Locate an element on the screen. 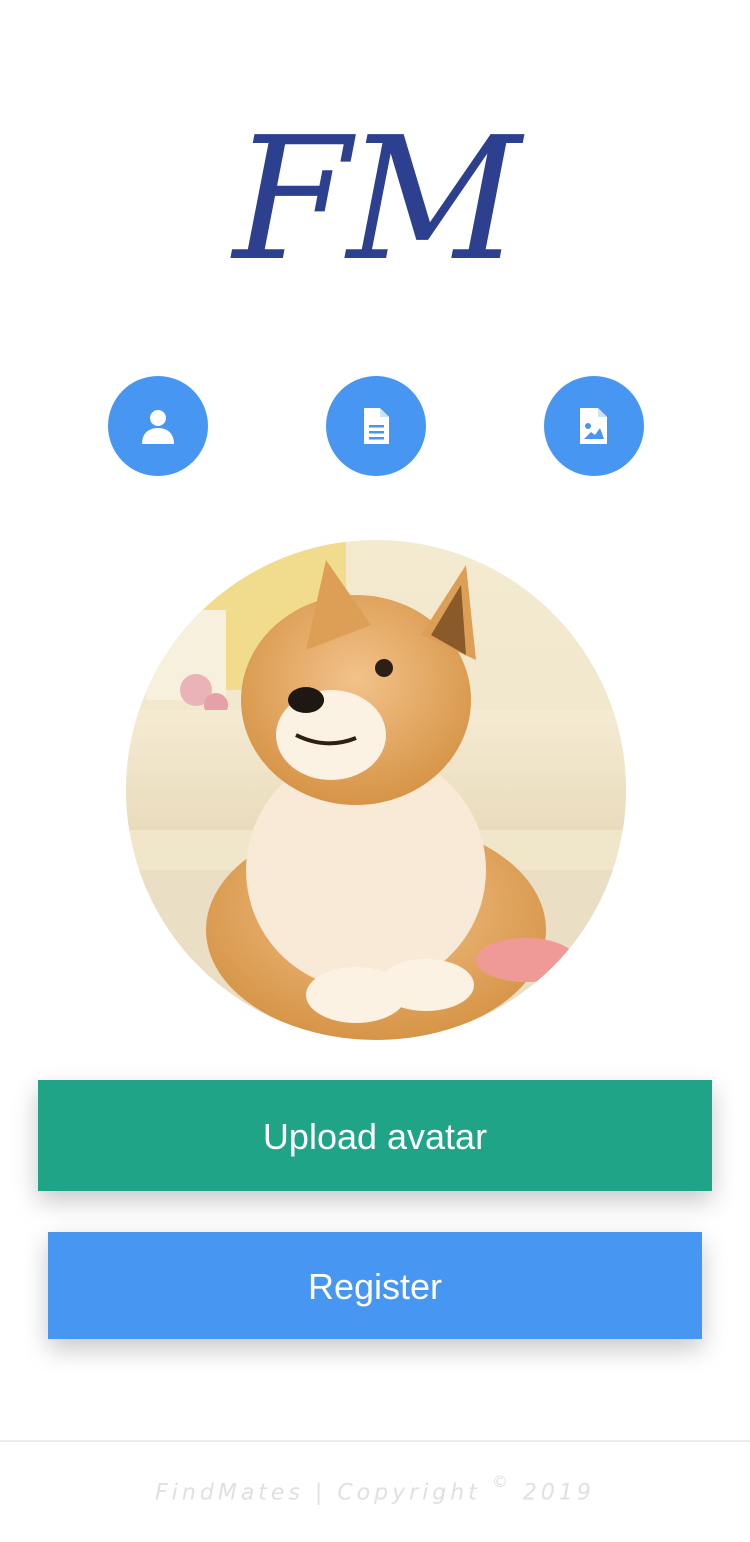 The width and height of the screenshot is (750, 1542). step-profile-button is located at coordinates (158, 426).